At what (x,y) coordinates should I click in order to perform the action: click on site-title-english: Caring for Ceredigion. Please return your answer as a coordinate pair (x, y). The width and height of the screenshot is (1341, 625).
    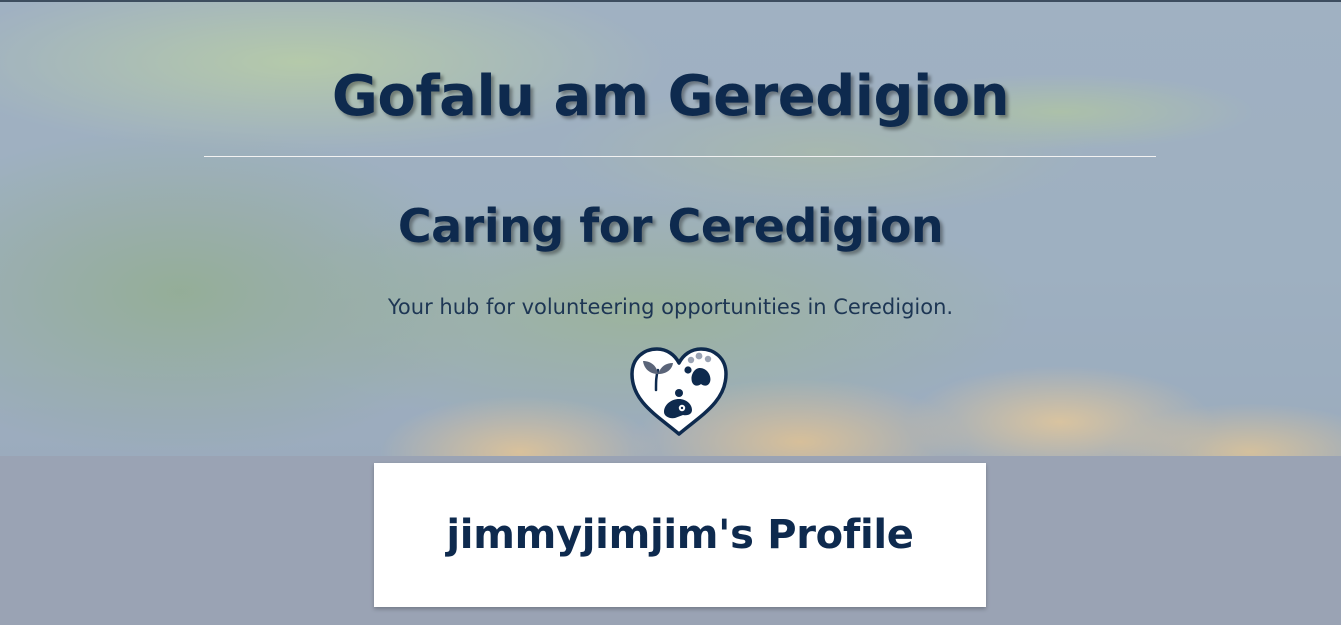
    Looking at the image, I should click on (670, 226).